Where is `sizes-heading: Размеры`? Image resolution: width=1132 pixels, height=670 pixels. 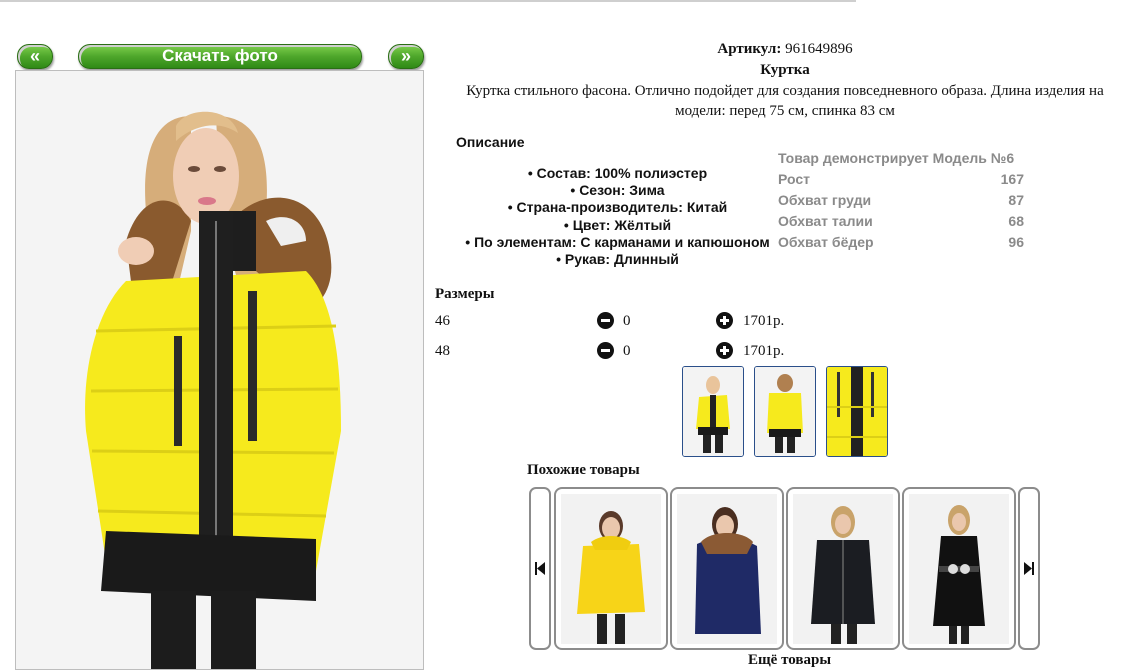 sizes-heading: Размеры is located at coordinates (465, 294).